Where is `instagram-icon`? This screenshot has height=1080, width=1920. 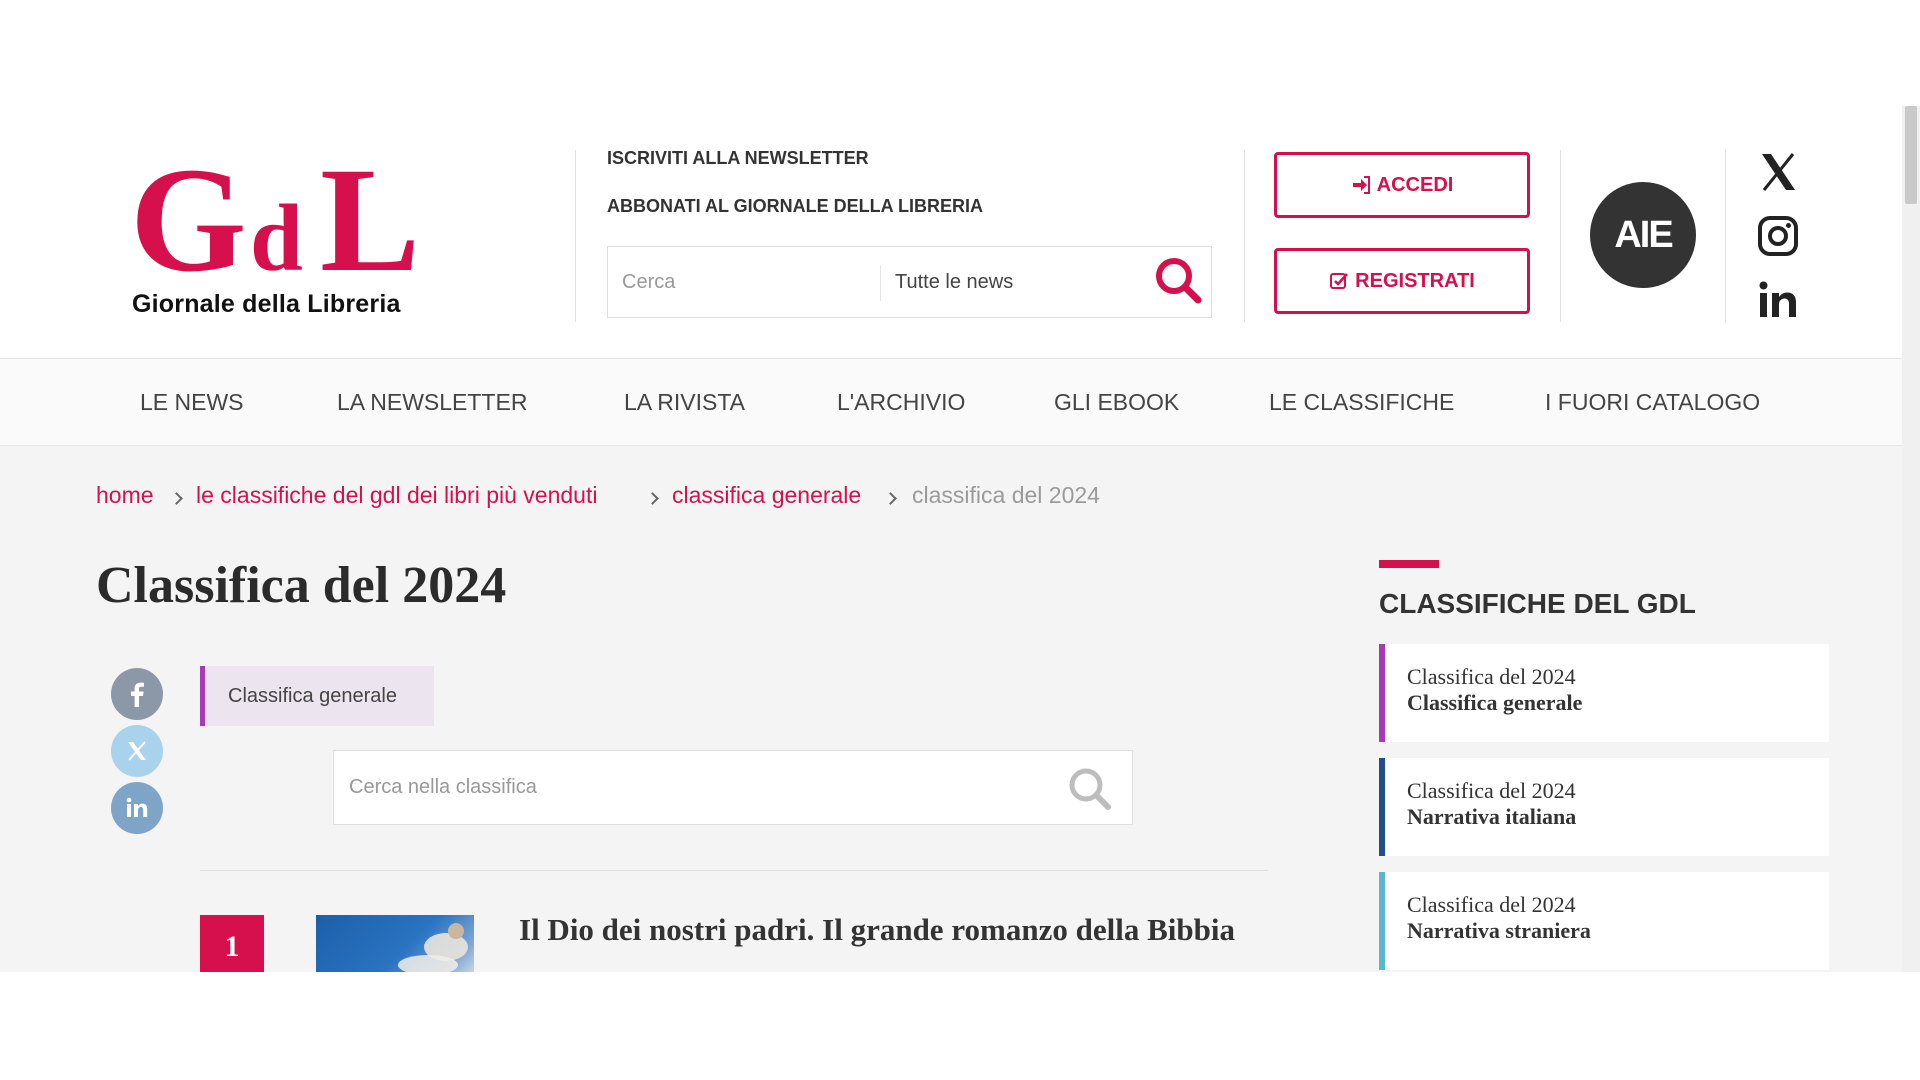 instagram-icon is located at coordinates (1778, 236).